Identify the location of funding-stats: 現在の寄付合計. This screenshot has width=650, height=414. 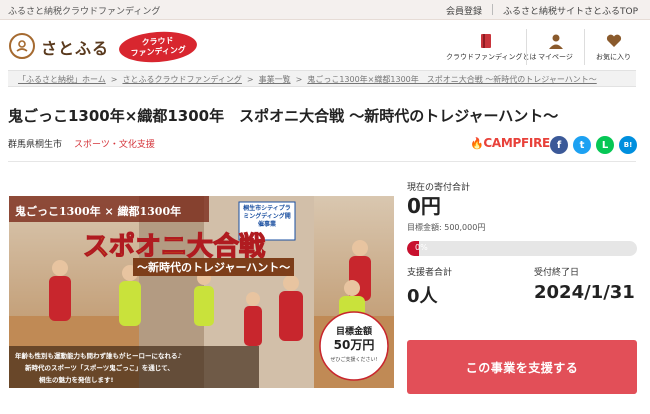
(522, 184).